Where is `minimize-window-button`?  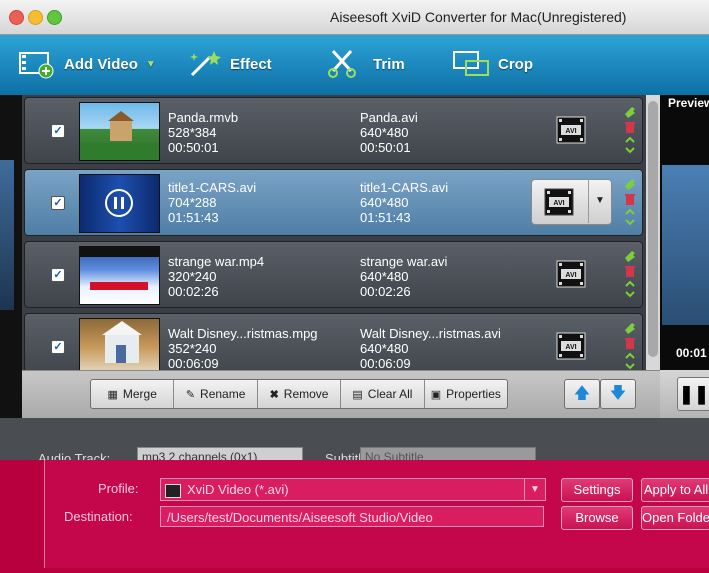
minimize-window-button is located at coordinates (35, 17).